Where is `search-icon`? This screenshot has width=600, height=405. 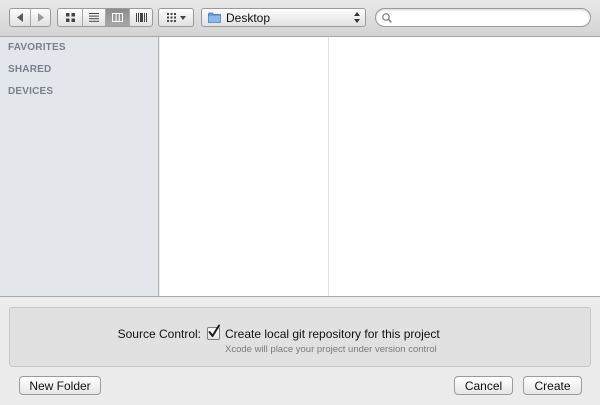
search-icon is located at coordinates (387, 17).